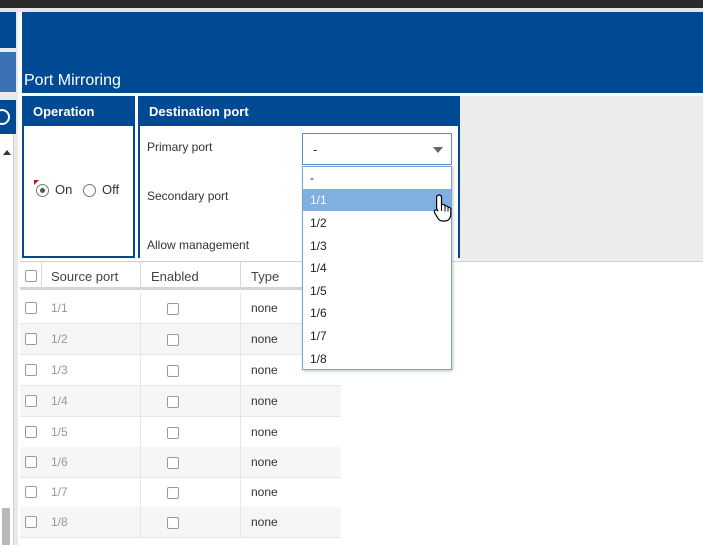 The height and width of the screenshot is (545, 703). What do you see at coordinates (175, 276) in the screenshot?
I see `column-header-enabled: Enabled` at bounding box center [175, 276].